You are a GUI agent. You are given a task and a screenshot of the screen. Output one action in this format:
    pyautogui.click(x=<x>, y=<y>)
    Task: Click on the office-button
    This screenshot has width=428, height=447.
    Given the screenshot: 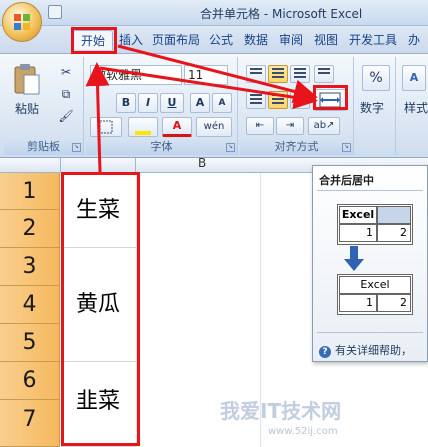 What is the action you would take?
    pyautogui.click(x=22, y=22)
    